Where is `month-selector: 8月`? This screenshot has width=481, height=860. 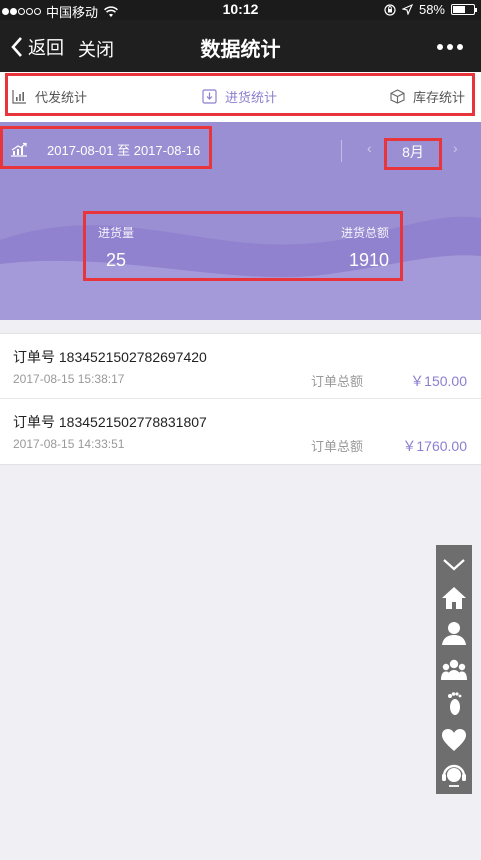 month-selector: 8月 is located at coordinates (413, 152).